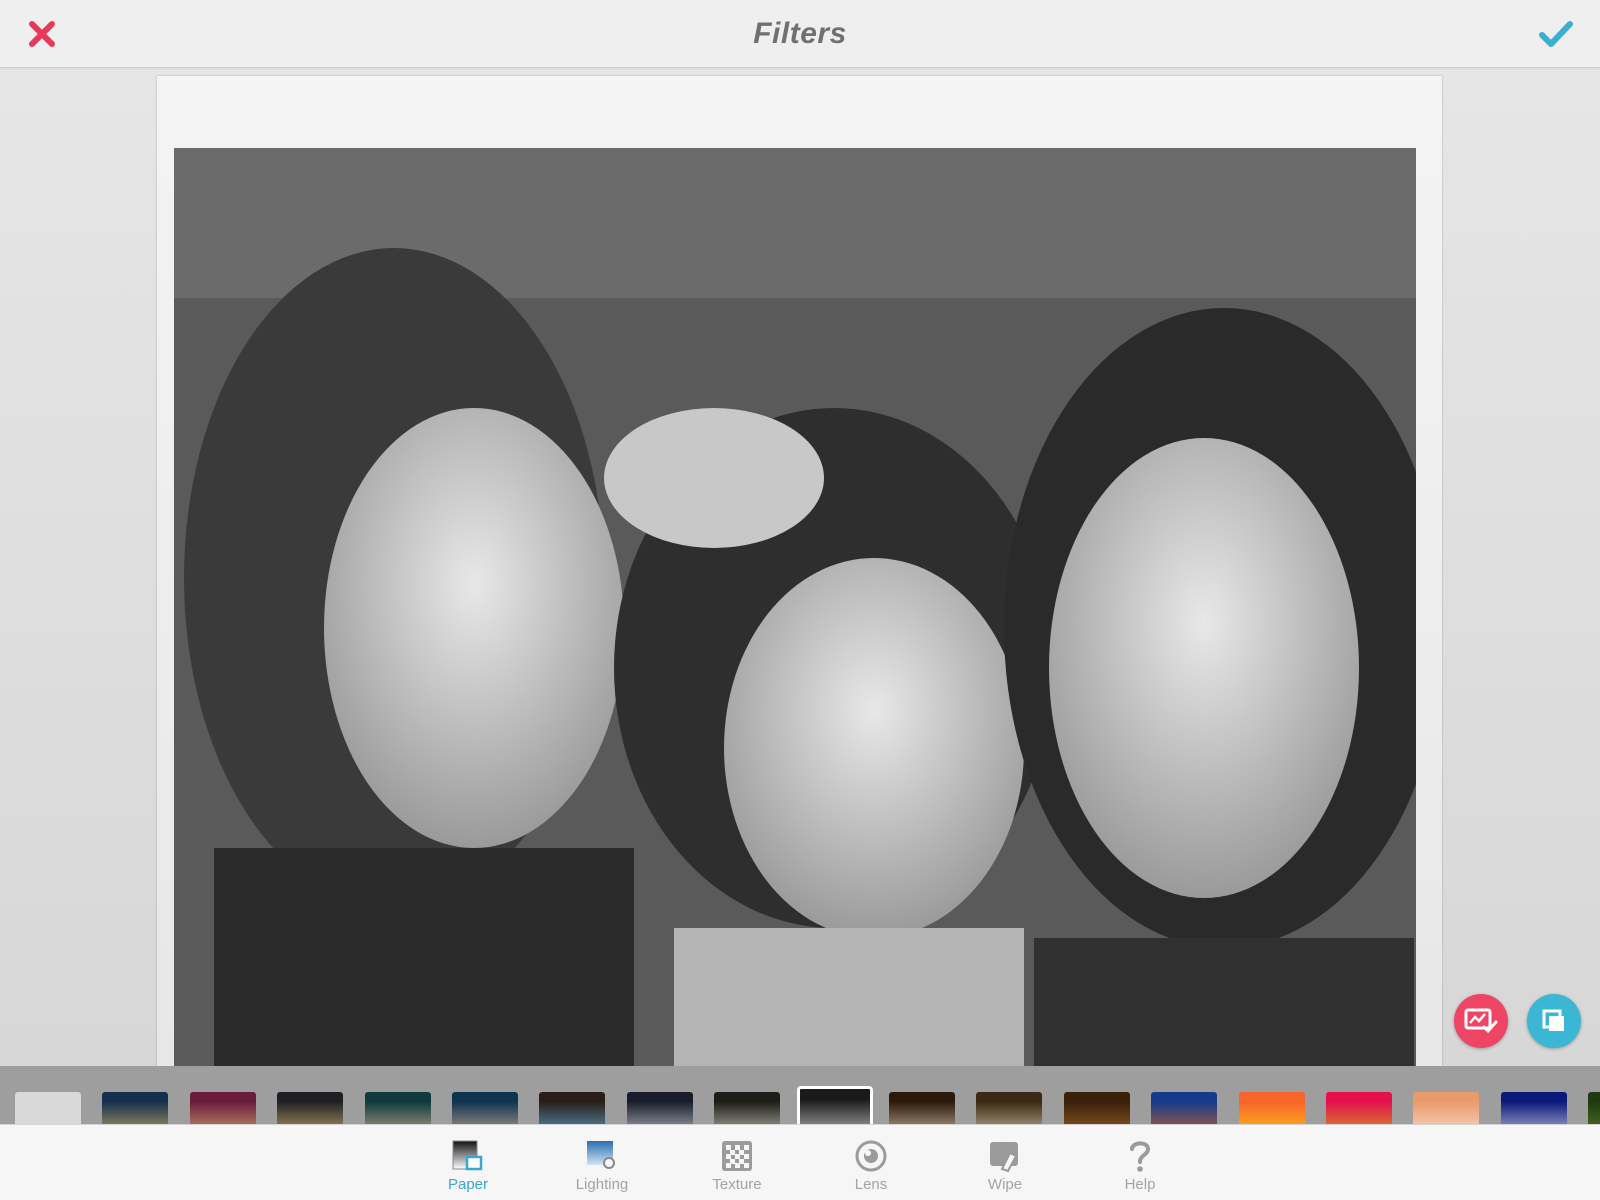  What do you see at coordinates (800, 1162) in the screenshot?
I see `bottom-tab-bar: Paper Lighting Texture Lens Wipe Help` at bounding box center [800, 1162].